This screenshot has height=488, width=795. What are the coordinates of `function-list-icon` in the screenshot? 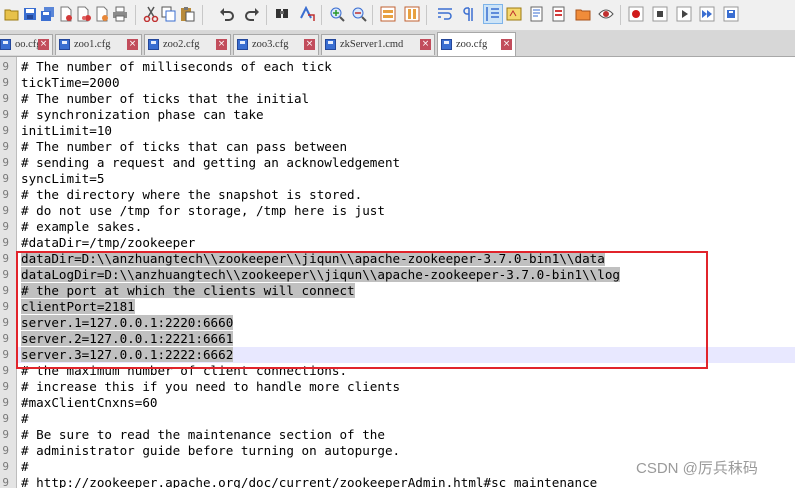 It's located at (559, 14).